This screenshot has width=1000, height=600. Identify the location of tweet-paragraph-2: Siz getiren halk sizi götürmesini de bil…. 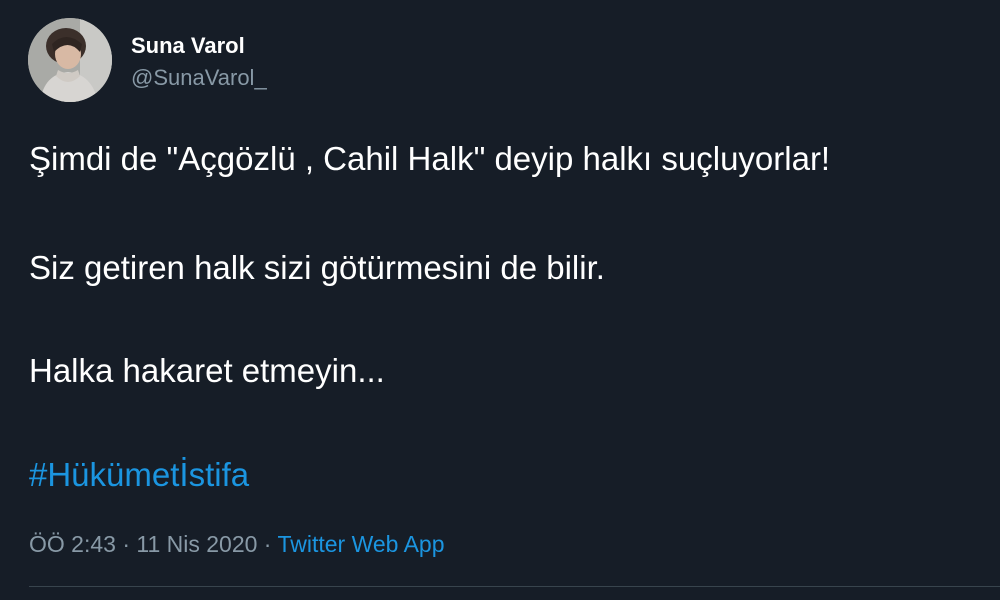
(317, 267).